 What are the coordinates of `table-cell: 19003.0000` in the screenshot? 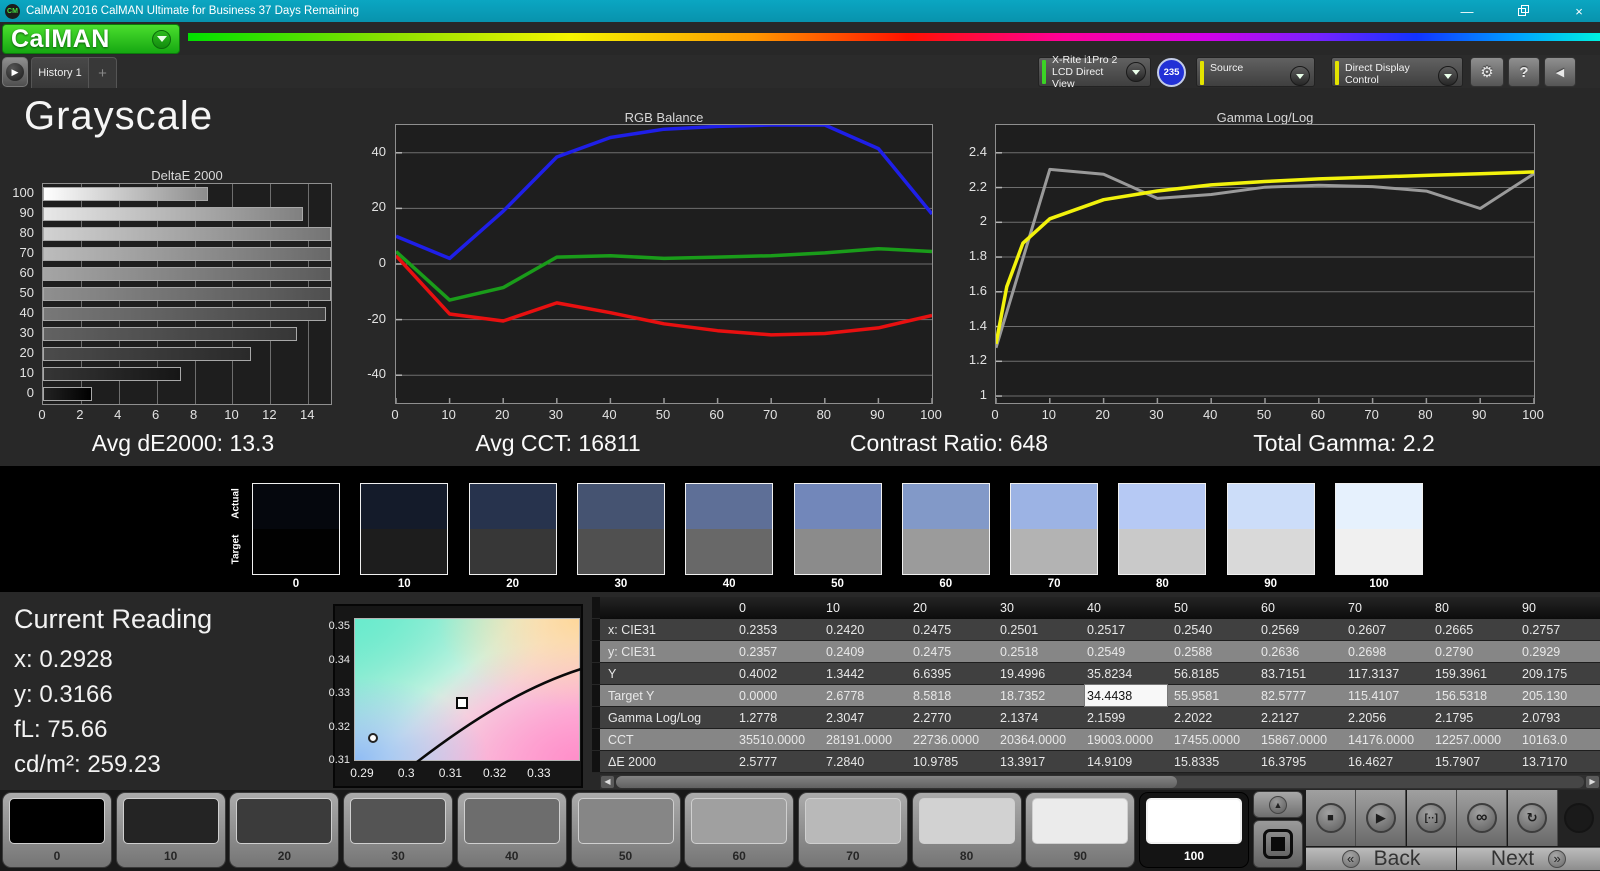 It's located at (1128, 739).